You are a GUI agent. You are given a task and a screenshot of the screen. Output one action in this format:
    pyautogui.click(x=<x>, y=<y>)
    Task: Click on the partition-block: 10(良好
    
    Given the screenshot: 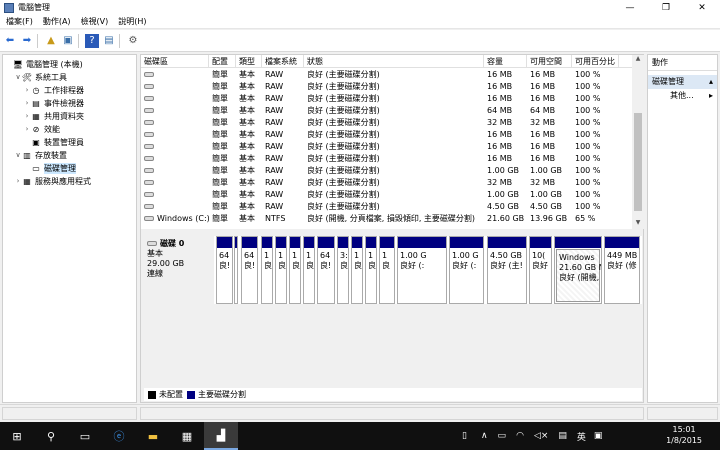 What is the action you would take?
    pyautogui.click(x=540, y=270)
    